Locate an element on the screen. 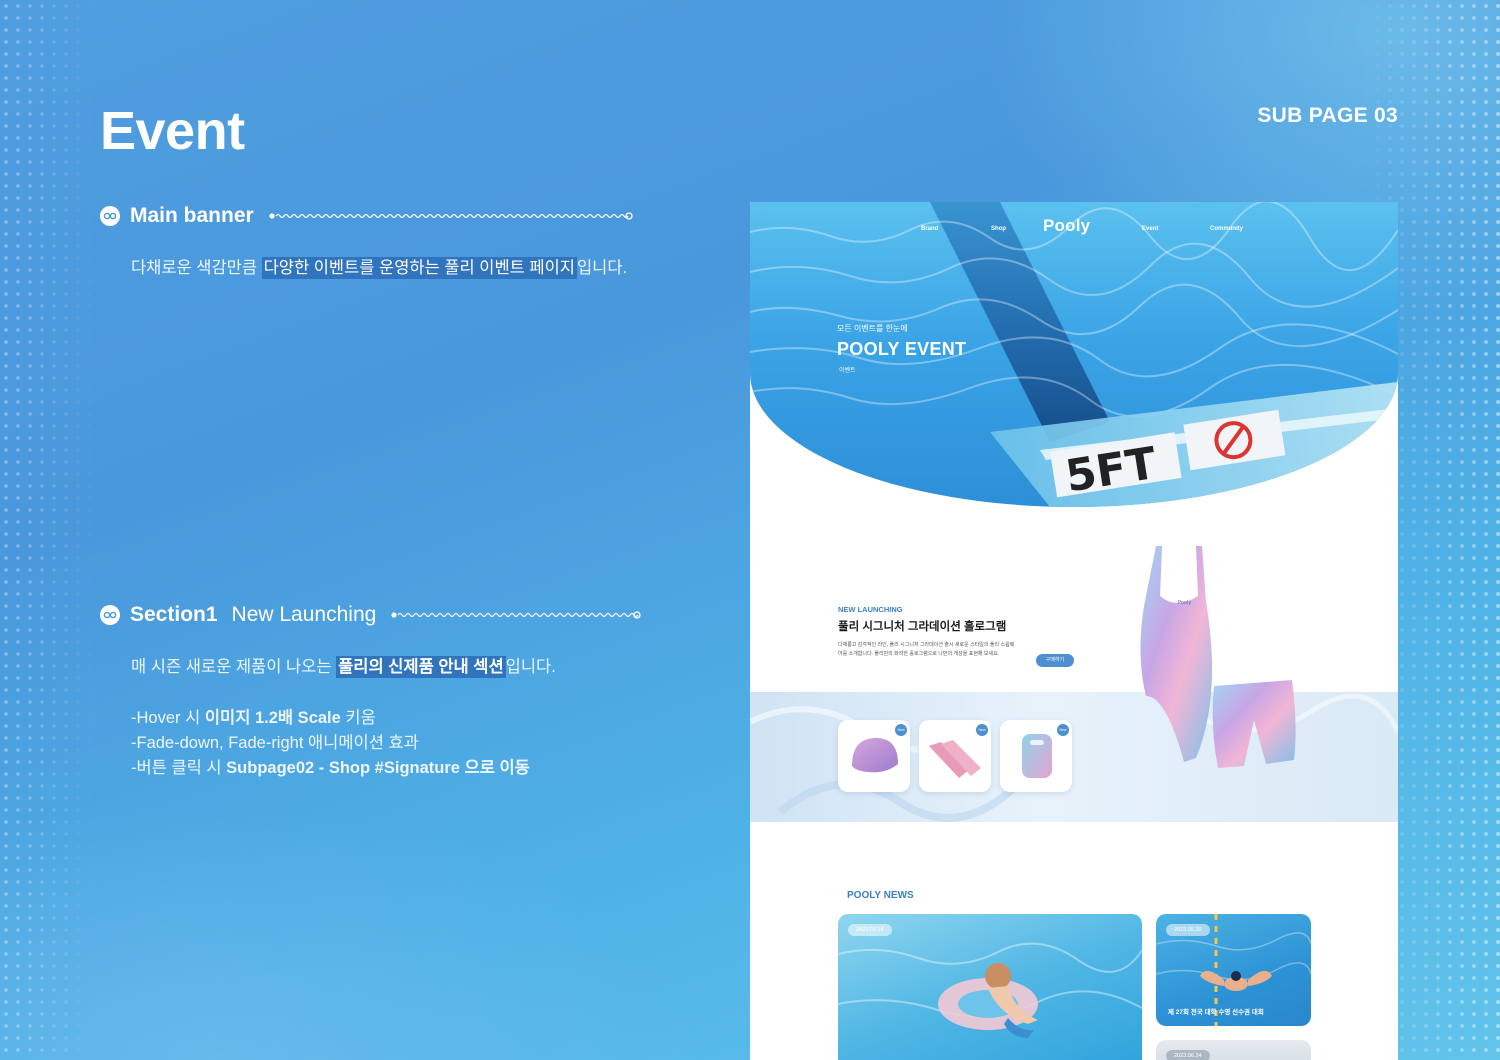 This screenshot has height=1060, width=1500. mockup-nav: Brand Shop Pooly Event Community is located at coordinates (1074, 228).